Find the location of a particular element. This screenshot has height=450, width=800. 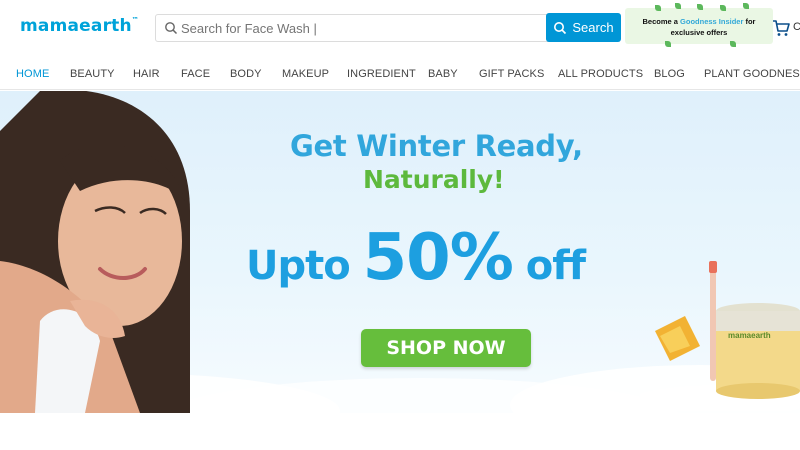

cart-icon is located at coordinates (781, 28).